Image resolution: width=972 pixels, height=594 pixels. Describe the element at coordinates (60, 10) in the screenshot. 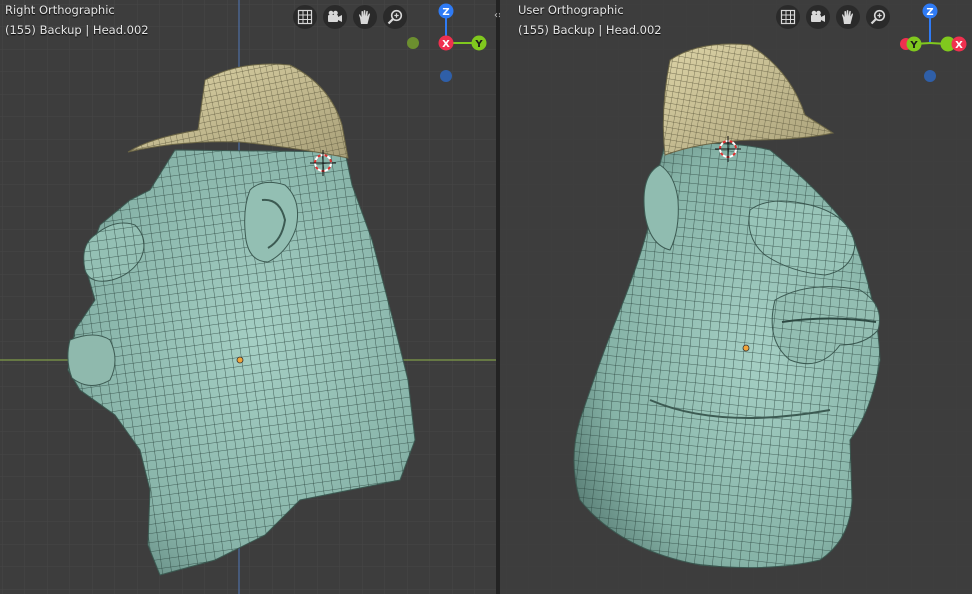

I see `view-name-label: Right Orthographic` at that location.